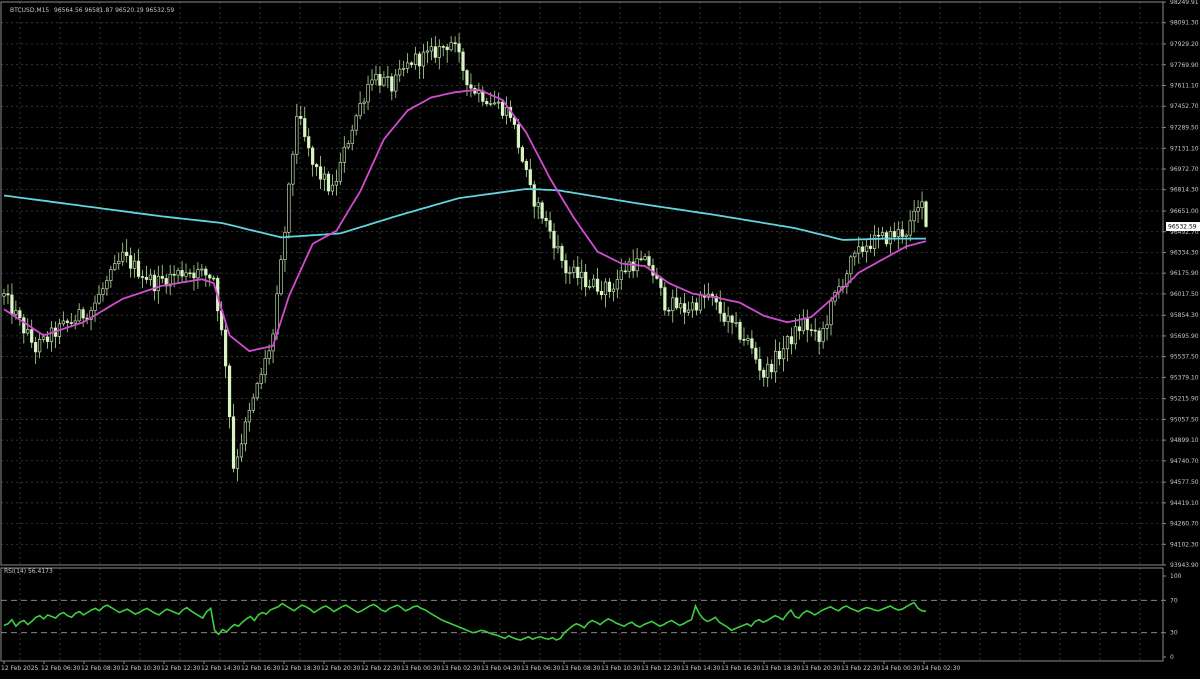 This screenshot has width=1200, height=679. What do you see at coordinates (901, 668) in the screenshot?
I see `time-tick-label: 14 Feb 00:30` at bounding box center [901, 668].